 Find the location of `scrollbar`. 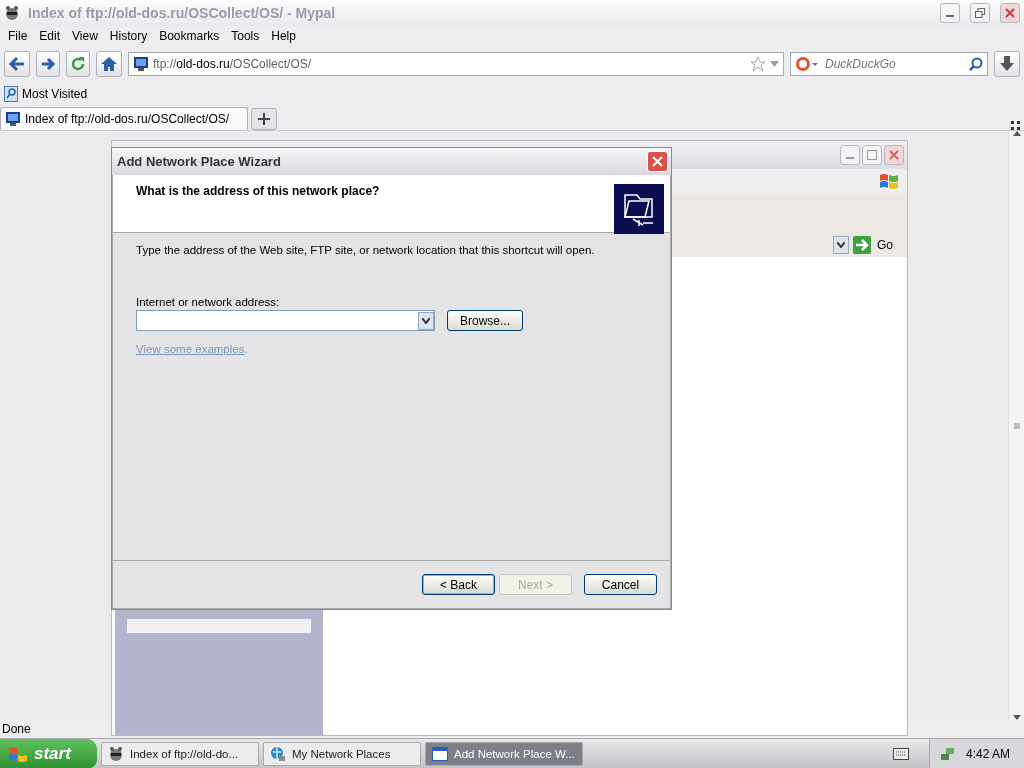

scrollbar is located at coordinates (1016, 425).